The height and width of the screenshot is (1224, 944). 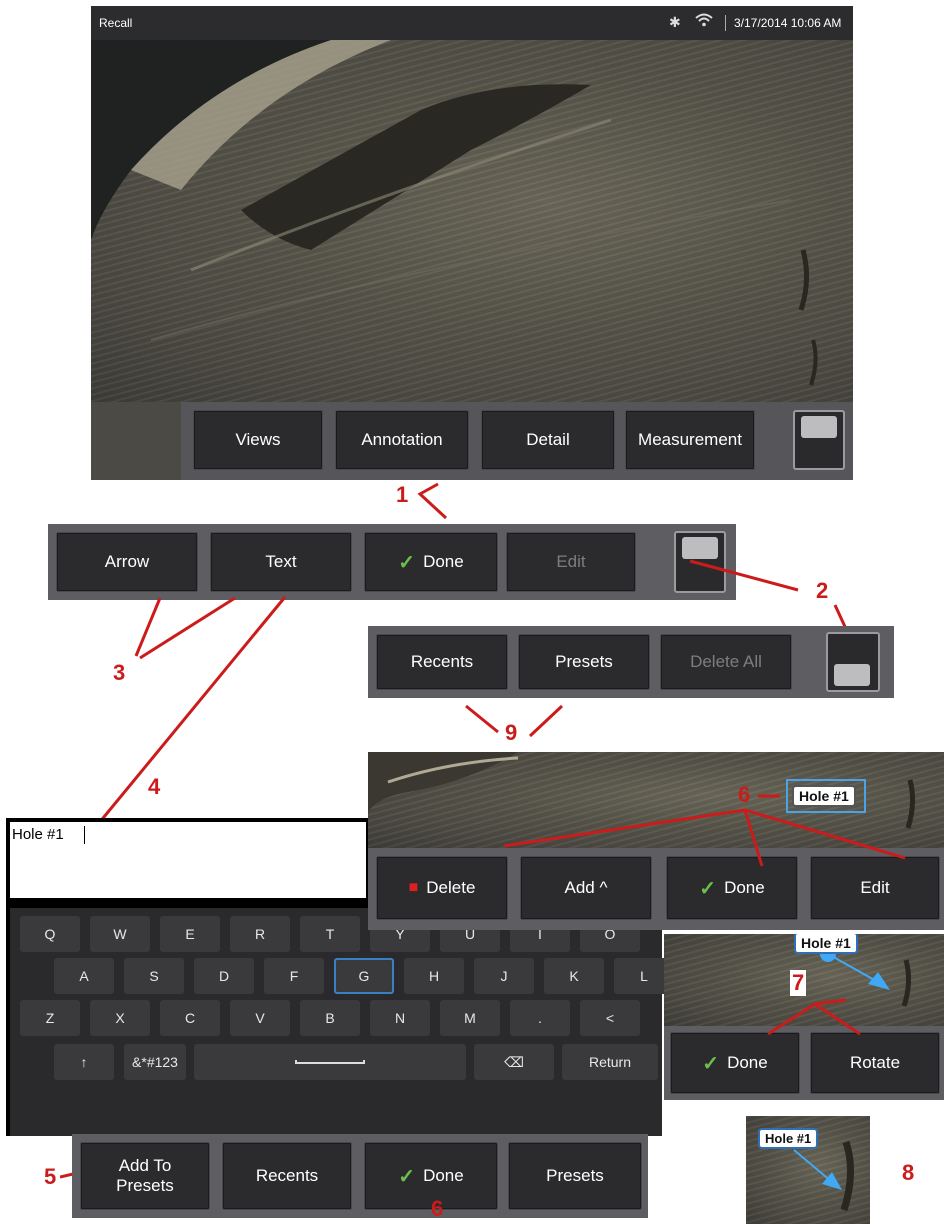 I want to click on final-label-image: Hole #1, so click(x=808, y=1170).